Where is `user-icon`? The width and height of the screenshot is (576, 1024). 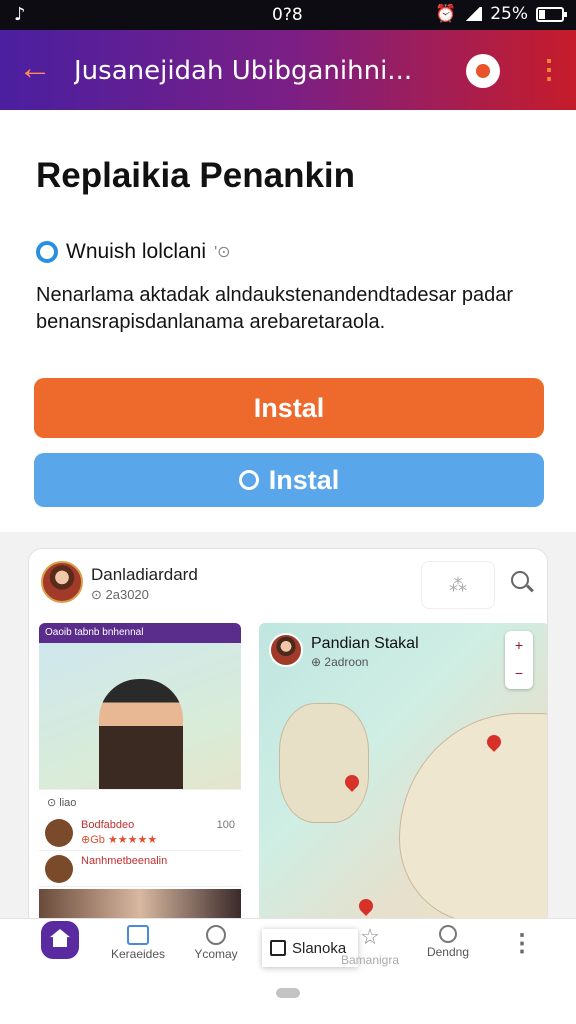
user-icon is located at coordinates (448, 934).